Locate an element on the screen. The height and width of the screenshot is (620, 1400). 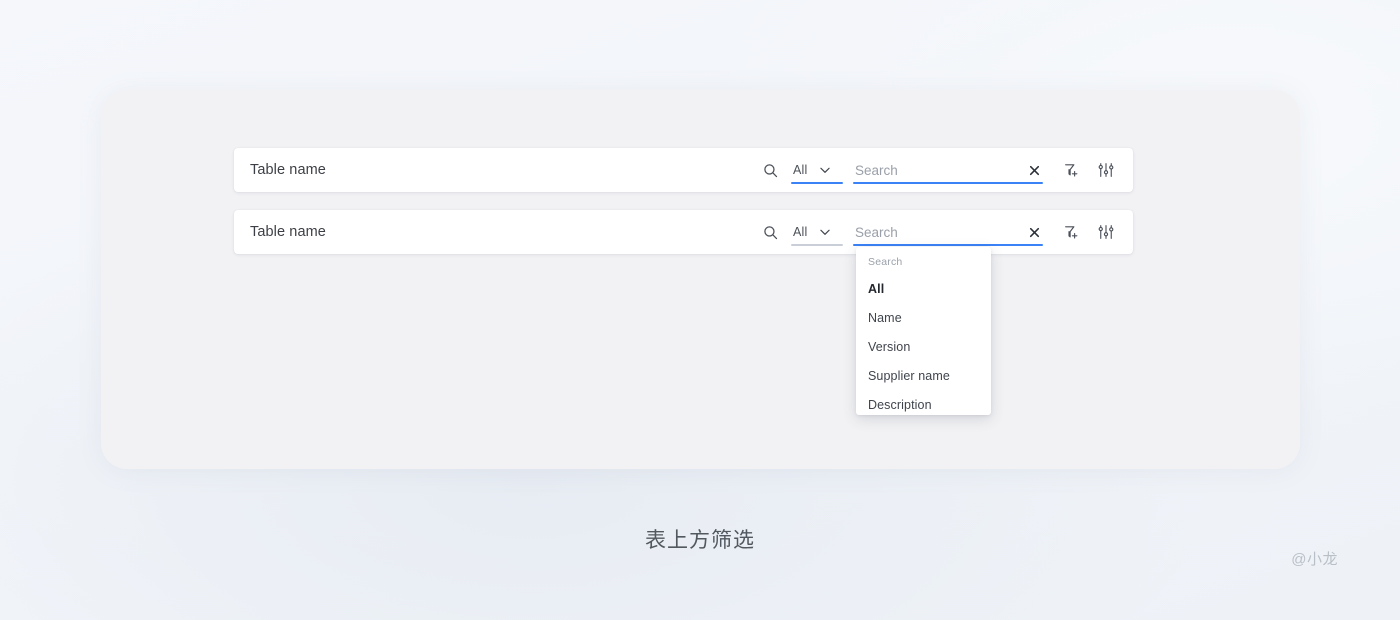
dropdown-item-all: All is located at coordinates (923, 288).